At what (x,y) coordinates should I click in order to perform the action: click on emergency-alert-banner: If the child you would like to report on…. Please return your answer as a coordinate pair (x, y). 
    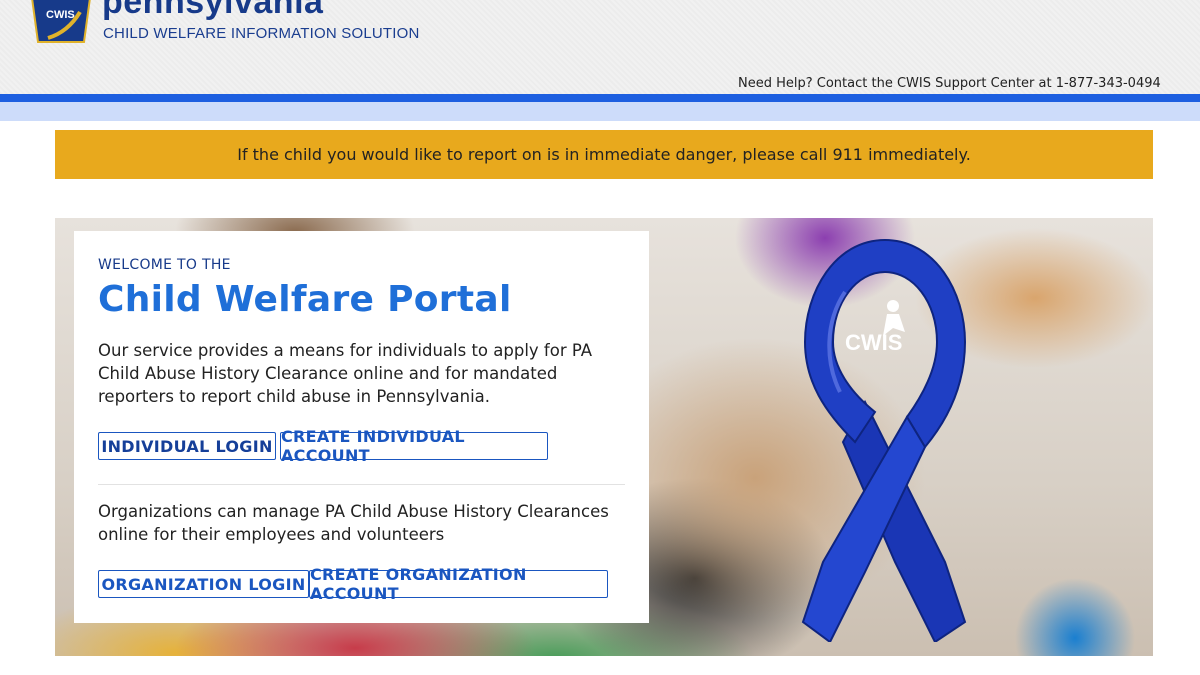
    Looking at the image, I should click on (604, 154).